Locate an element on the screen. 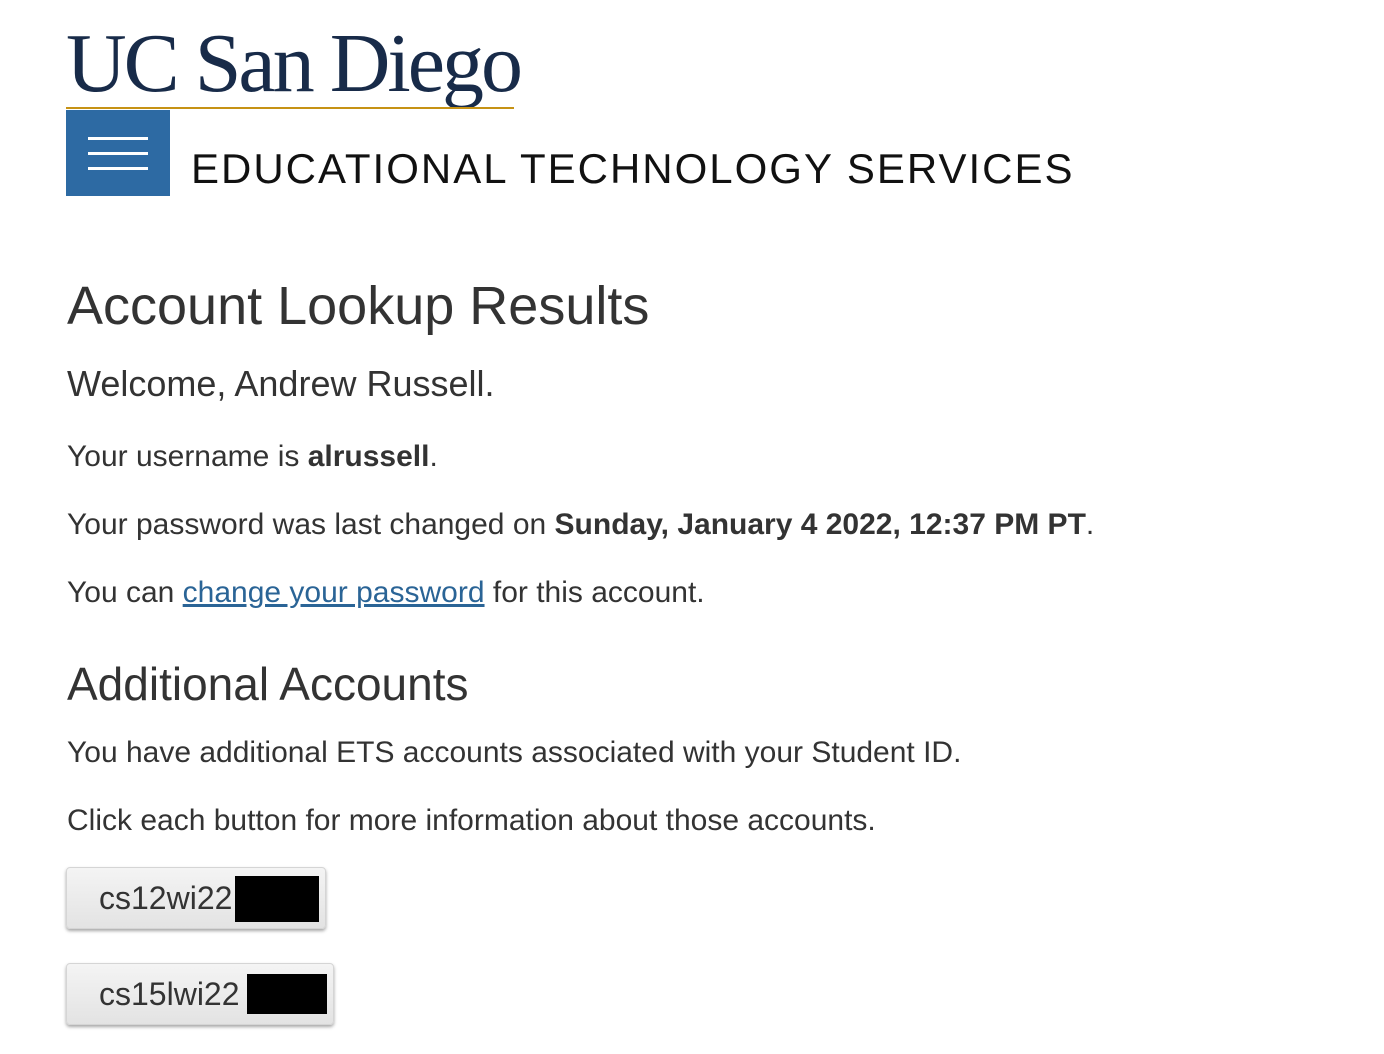 The width and height of the screenshot is (1384, 1054). password-changed-date: Sunday, January 4 2022, 12:37 PM PT is located at coordinates (820, 524).